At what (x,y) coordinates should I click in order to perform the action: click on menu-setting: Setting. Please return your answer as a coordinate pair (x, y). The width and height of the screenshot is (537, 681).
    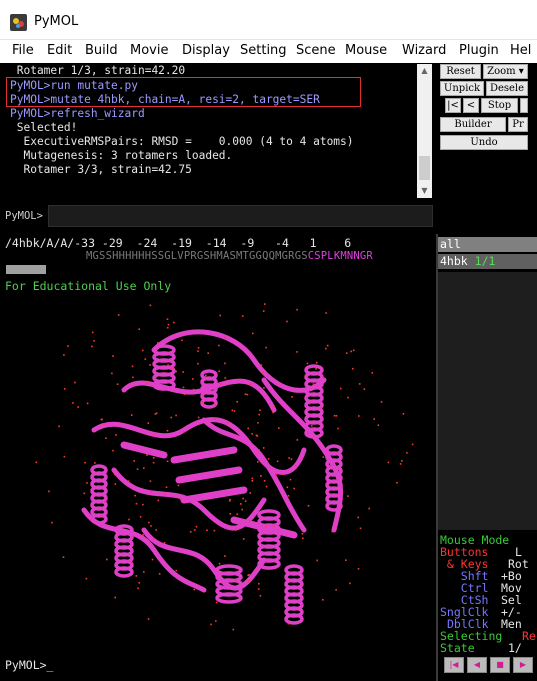
    Looking at the image, I should click on (263, 50).